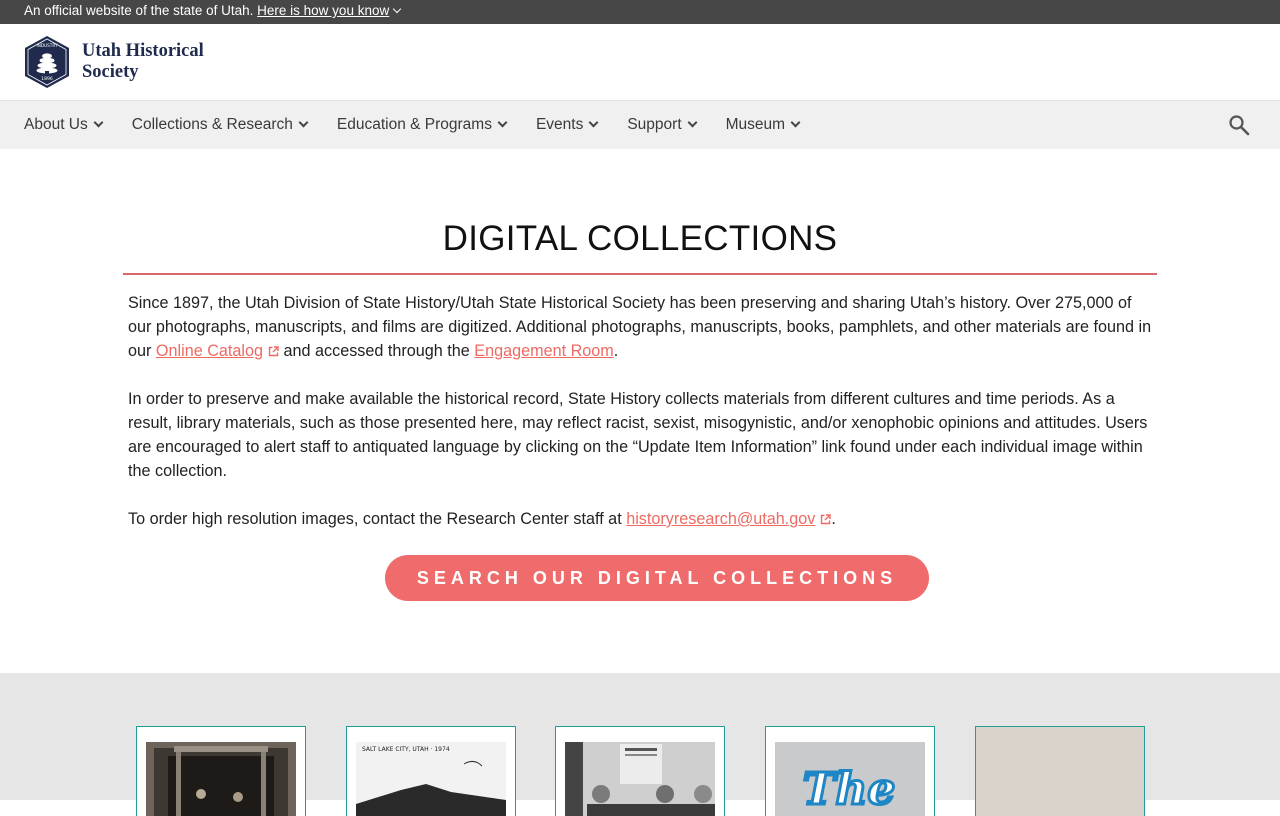 The width and height of the screenshot is (1280, 816). I want to click on newspaper-masthead-image: The, so click(850, 779).